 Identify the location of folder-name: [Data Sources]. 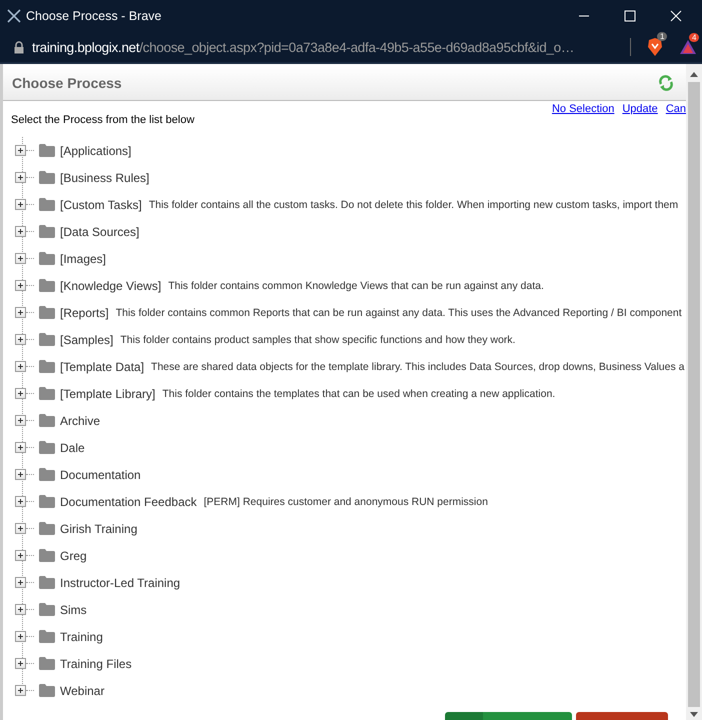
(100, 231).